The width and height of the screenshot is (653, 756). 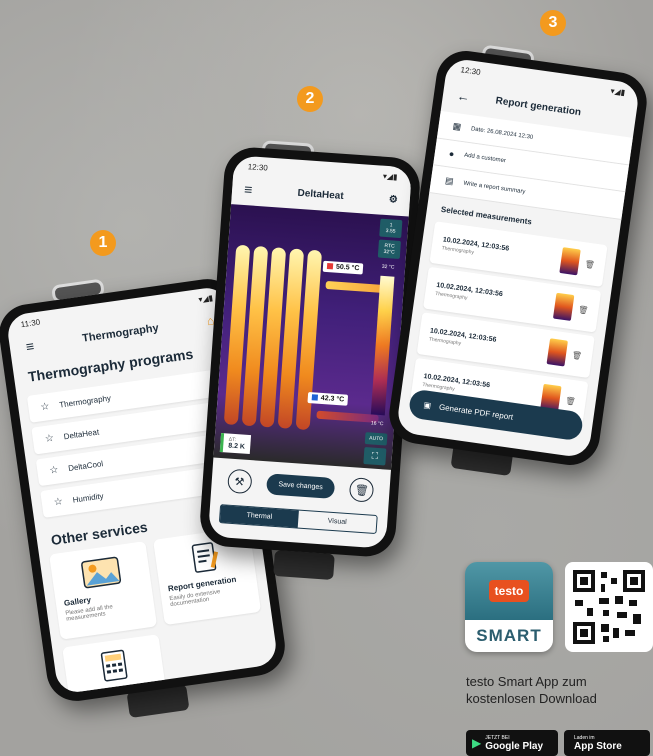 What do you see at coordinates (389, 249) in the screenshot?
I see `scale-mode: RTC 32°C` at bounding box center [389, 249].